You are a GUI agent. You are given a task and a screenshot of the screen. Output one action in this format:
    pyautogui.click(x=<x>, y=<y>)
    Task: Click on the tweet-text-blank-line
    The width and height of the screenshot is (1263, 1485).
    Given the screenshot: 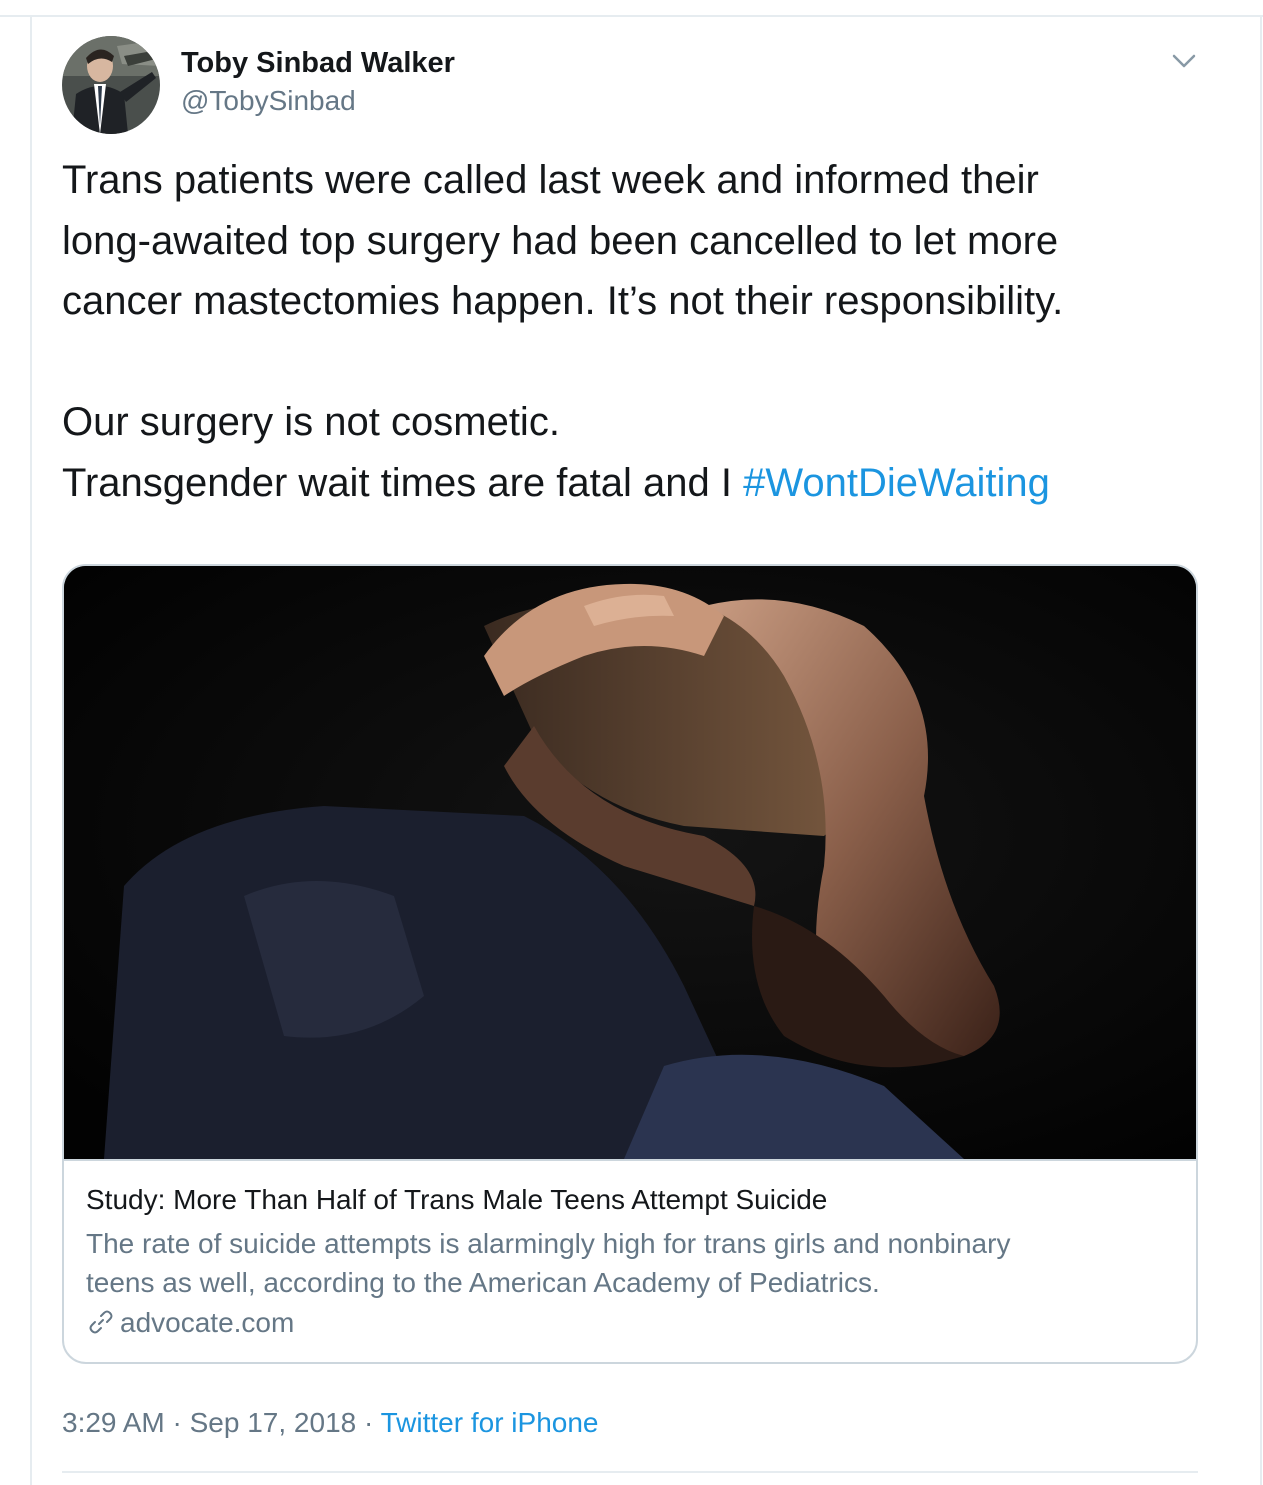 What is the action you would take?
    pyautogui.click(x=642, y=362)
    